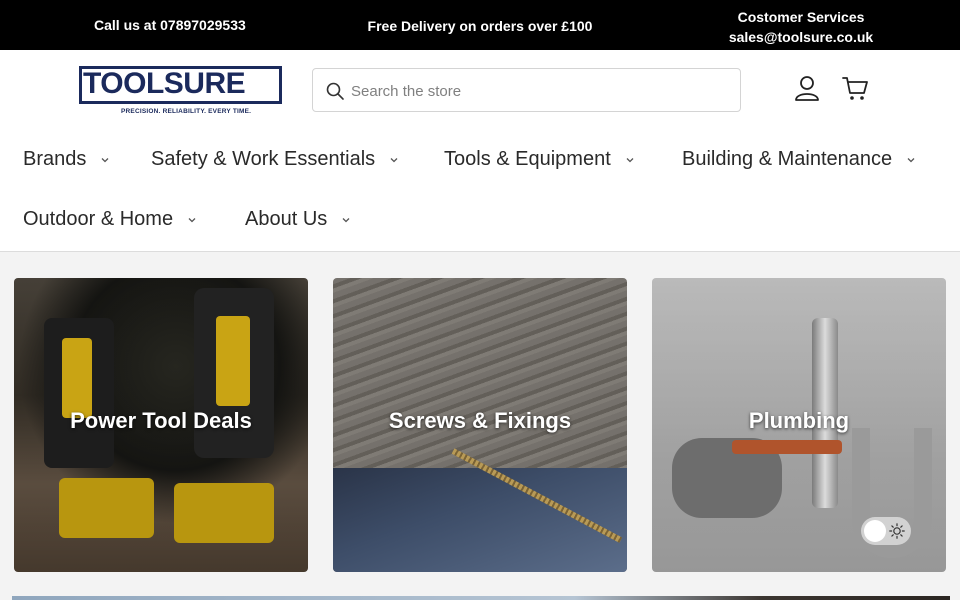  I want to click on nav-item-label: Building & Maintenance, so click(787, 159).